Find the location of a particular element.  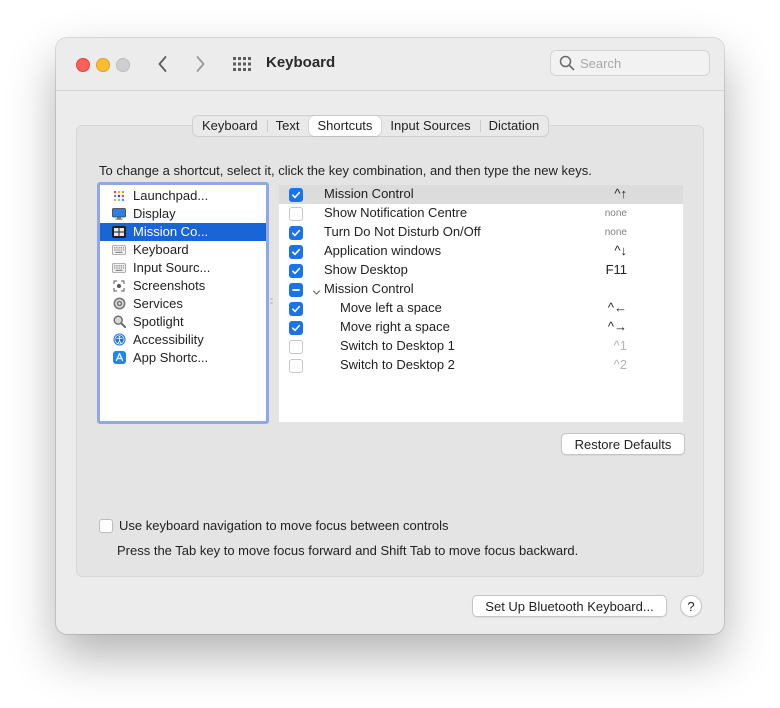

screenshot-icon is located at coordinates (119, 285).